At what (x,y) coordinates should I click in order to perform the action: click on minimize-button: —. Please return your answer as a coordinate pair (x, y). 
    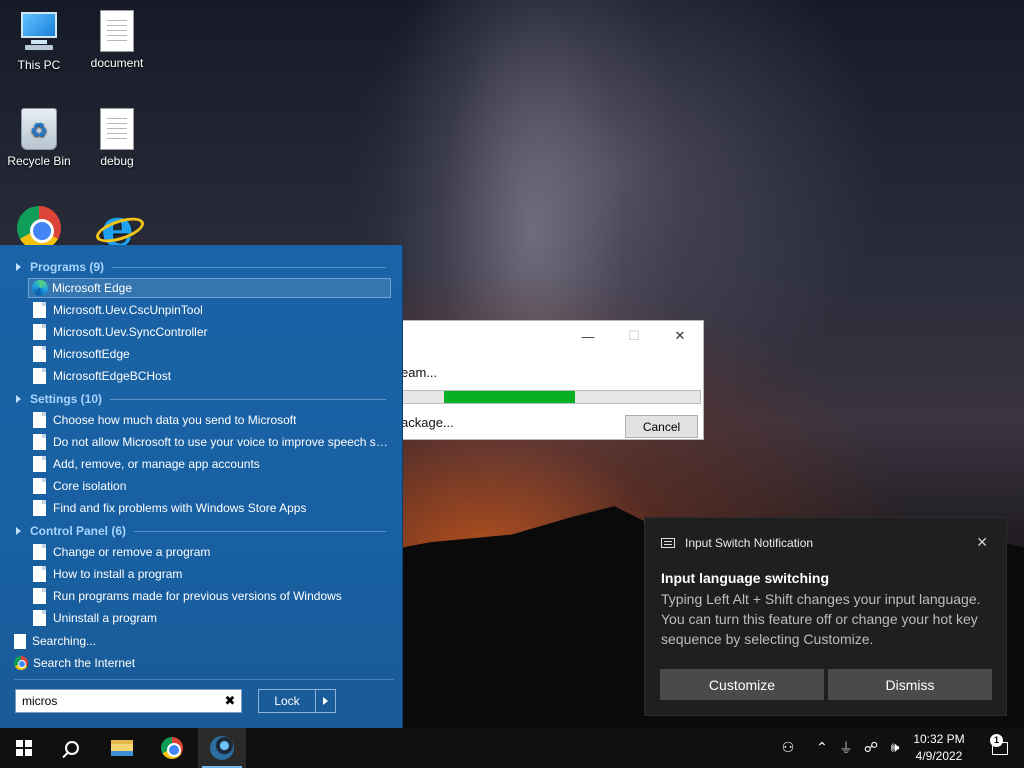
    Looking at the image, I should click on (588, 336).